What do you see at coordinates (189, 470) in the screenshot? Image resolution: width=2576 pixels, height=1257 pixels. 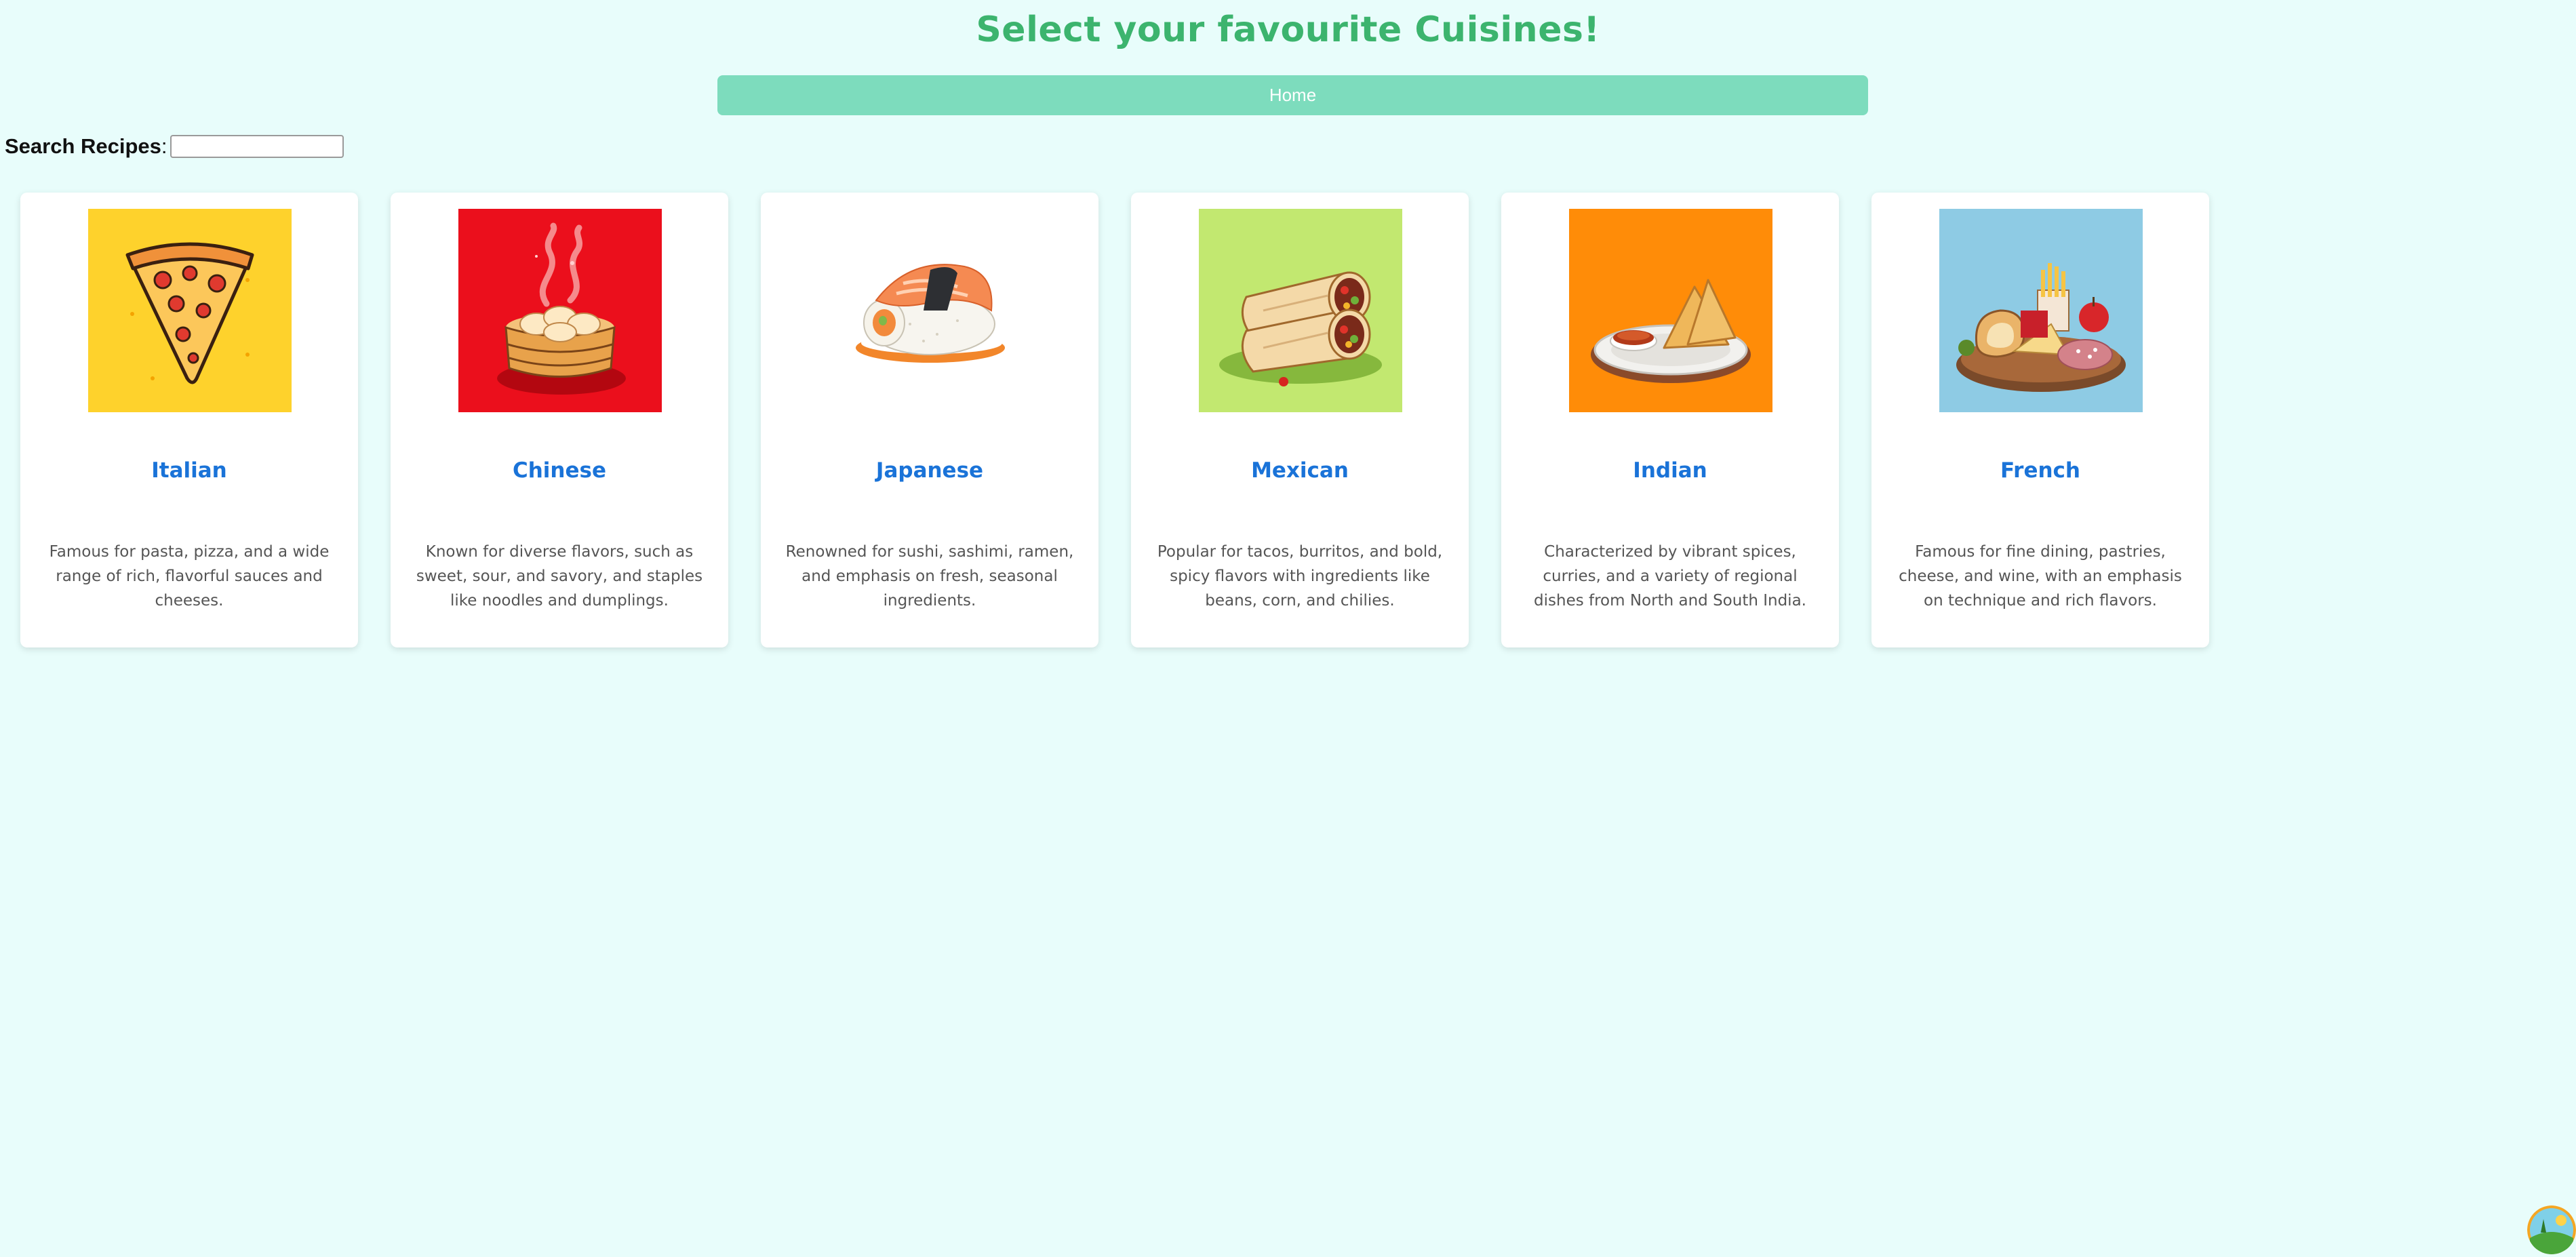 I see `cuisine-card-title: Italian` at bounding box center [189, 470].